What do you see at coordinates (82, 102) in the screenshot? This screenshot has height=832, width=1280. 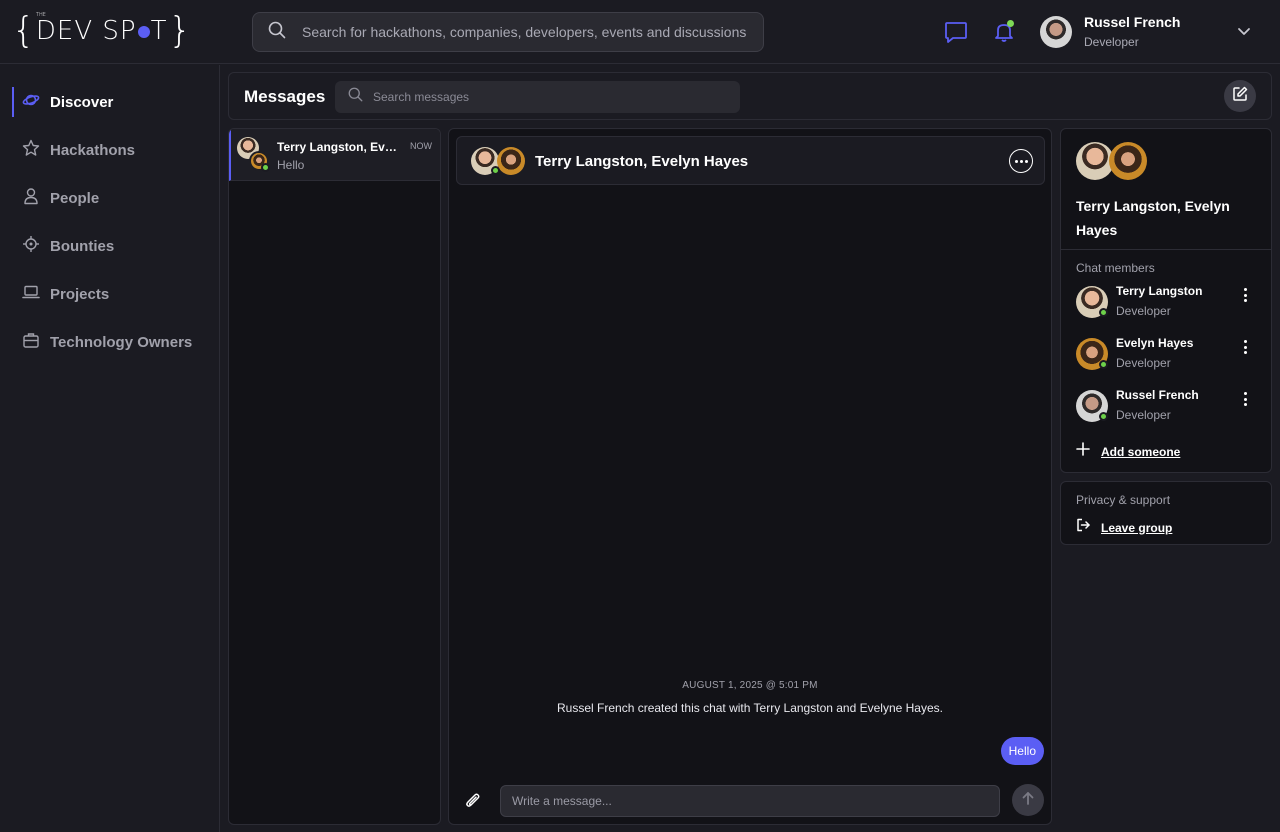 I see `sidebar-item-label: Discover` at bounding box center [82, 102].